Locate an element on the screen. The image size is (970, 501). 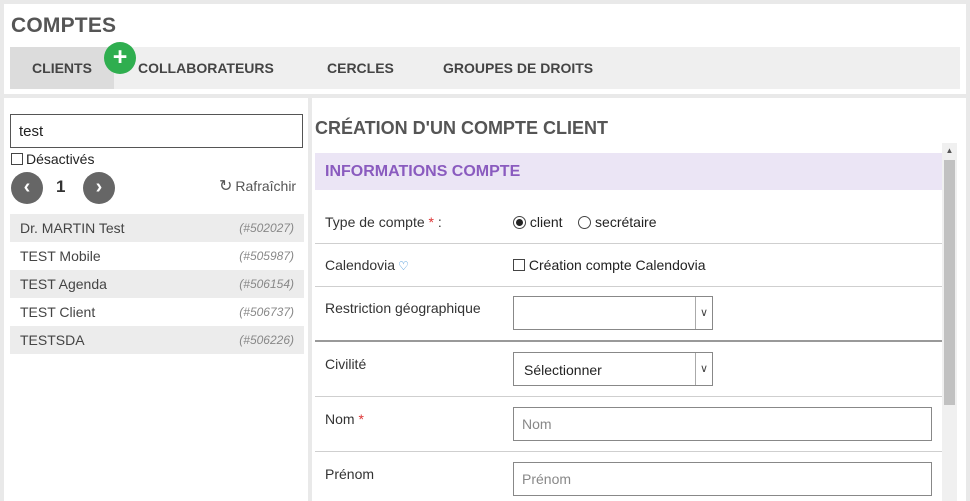
deactivated-label: Désactivés is located at coordinates (60, 159).